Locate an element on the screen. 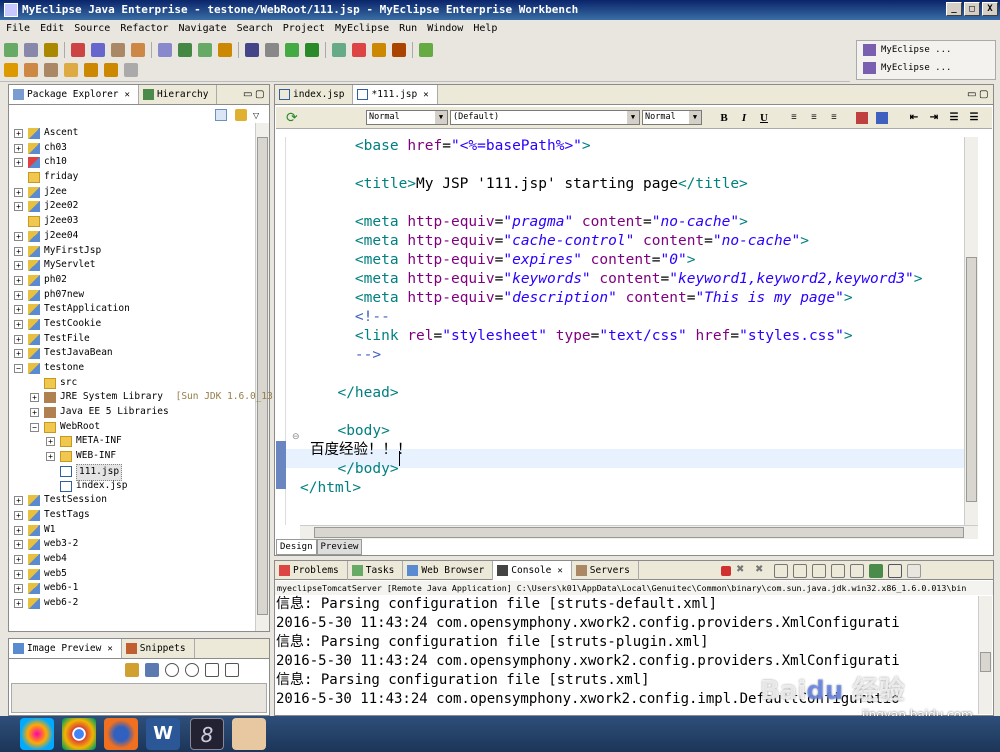  terminate-icon is located at coordinates (726, 571).